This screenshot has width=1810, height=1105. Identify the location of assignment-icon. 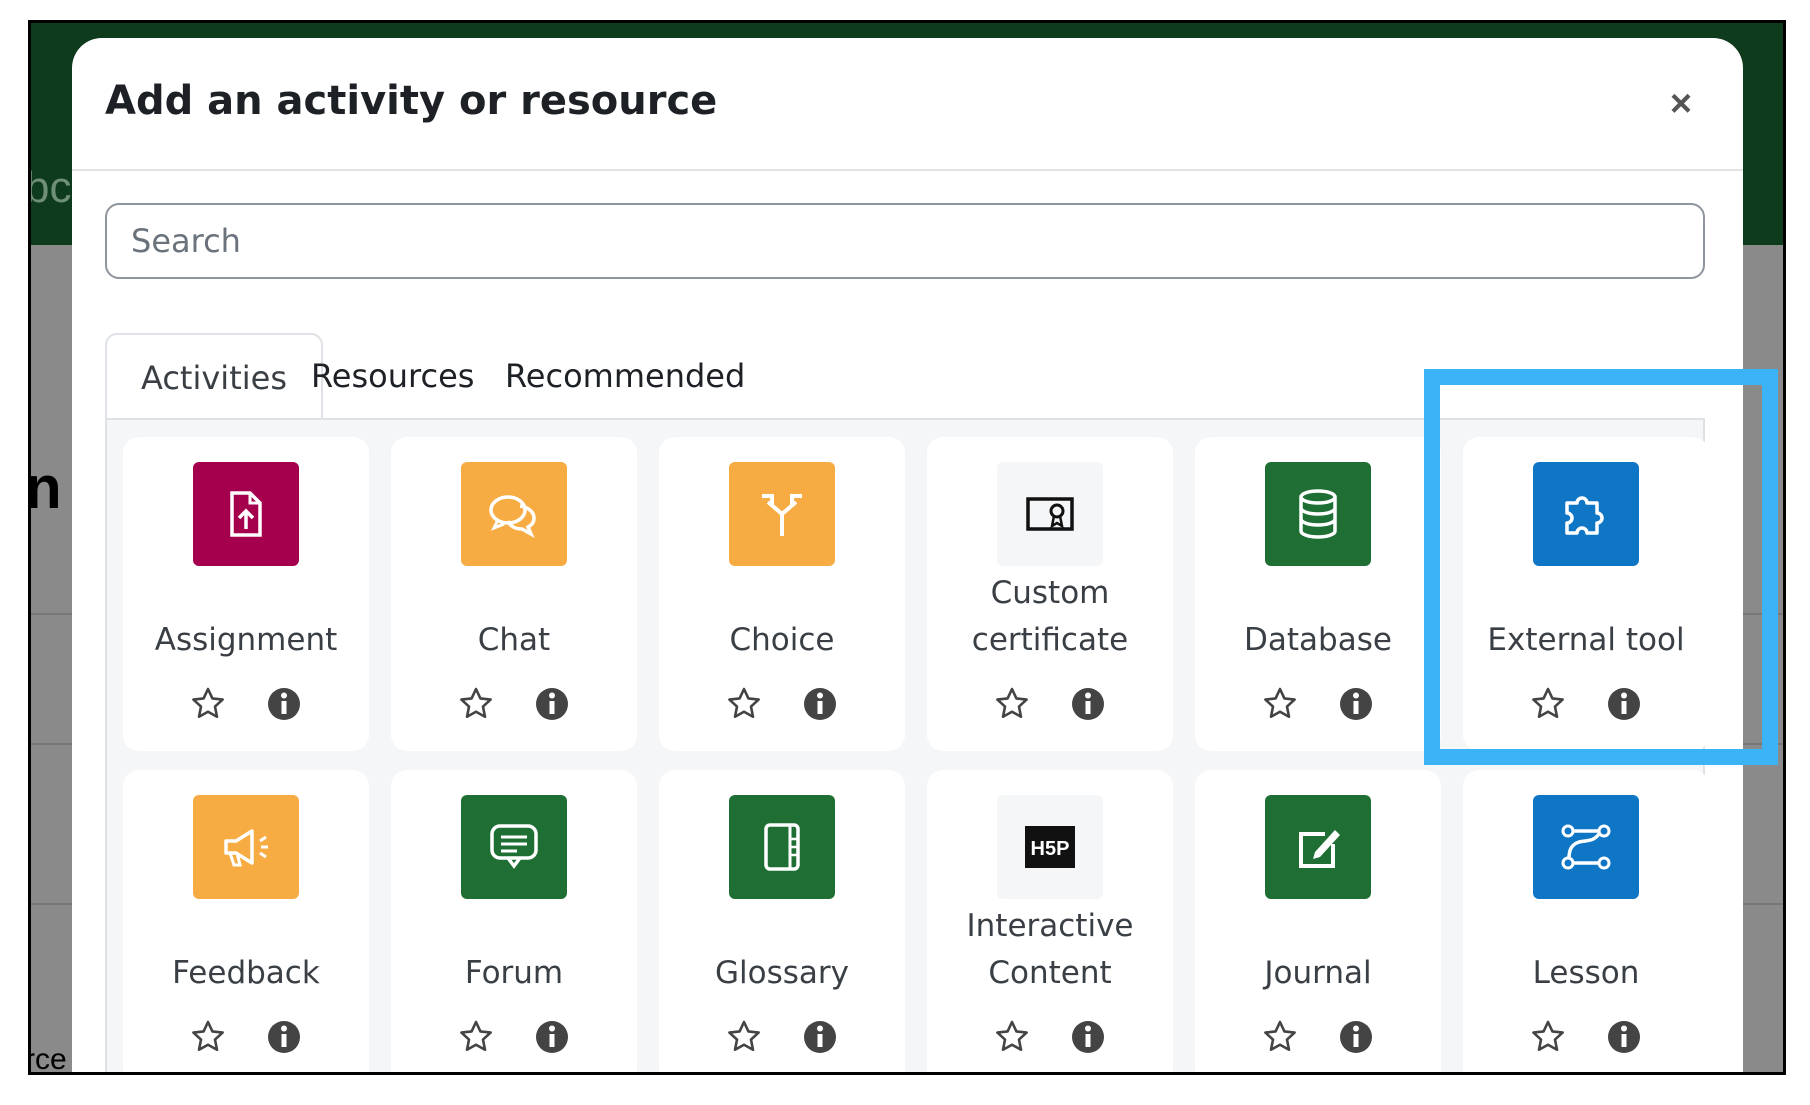
(246, 514).